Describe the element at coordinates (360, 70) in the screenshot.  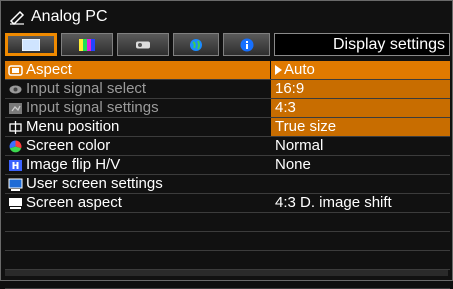
I see `menu-item-value: Auto` at that location.